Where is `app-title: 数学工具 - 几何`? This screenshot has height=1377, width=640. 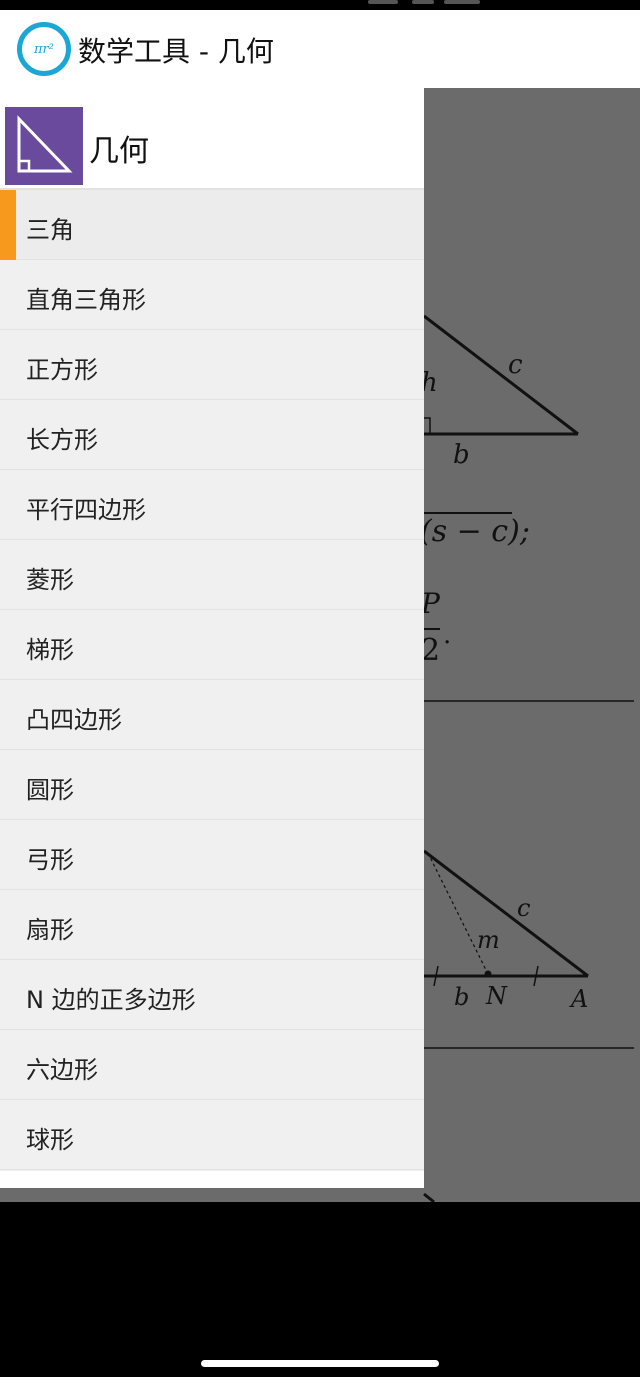
app-title: 数学工具 - 几何 is located at coordinates (176, 51).